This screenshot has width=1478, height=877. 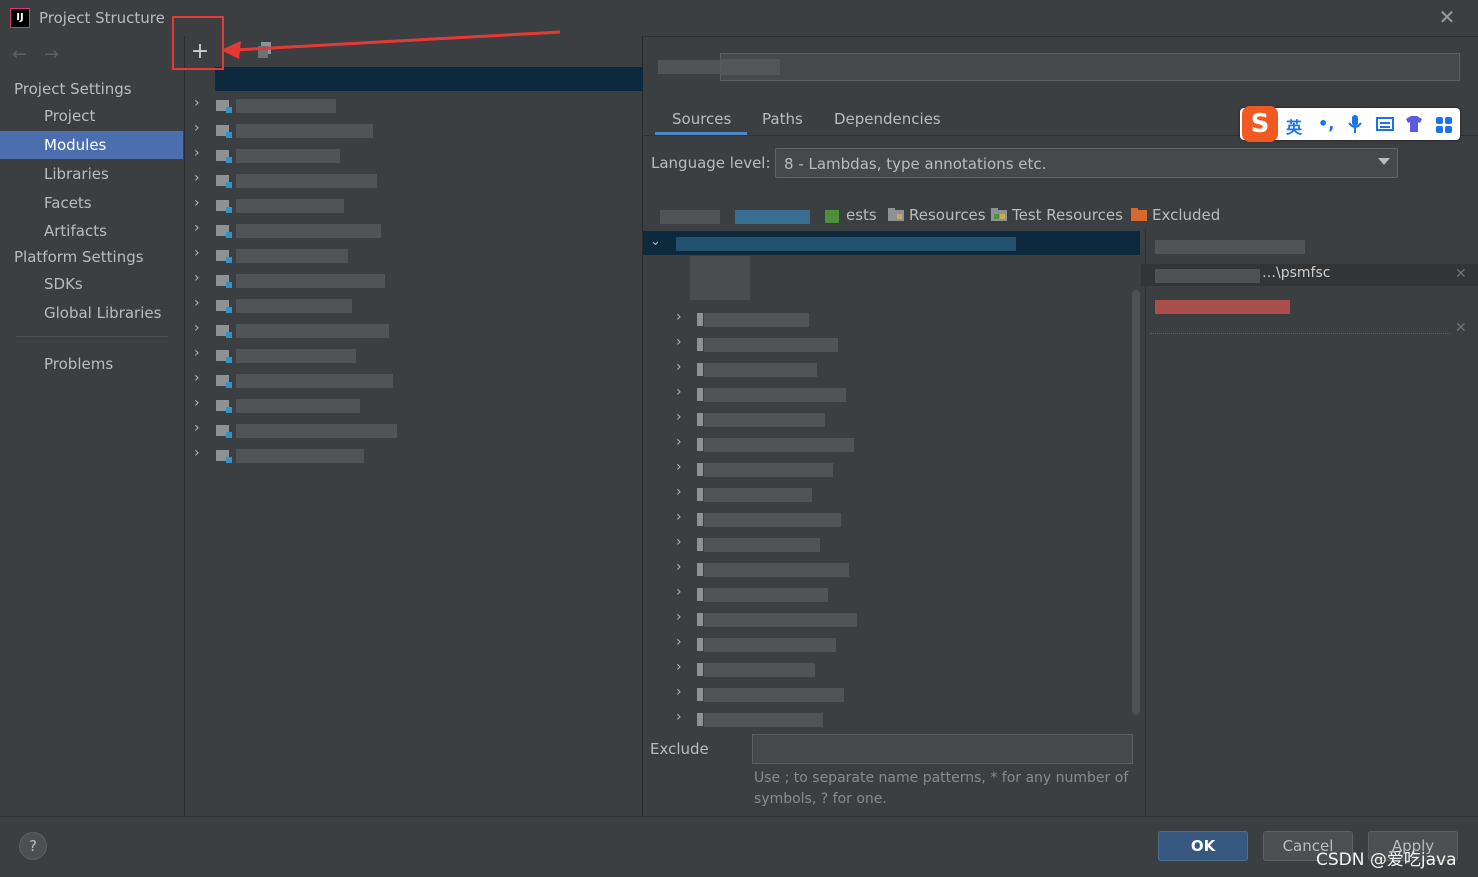 What do you see at coordinates (947, 215) in the screenshot?
I see `mark-resources-label: Resources` at bounding box center [947, 215].